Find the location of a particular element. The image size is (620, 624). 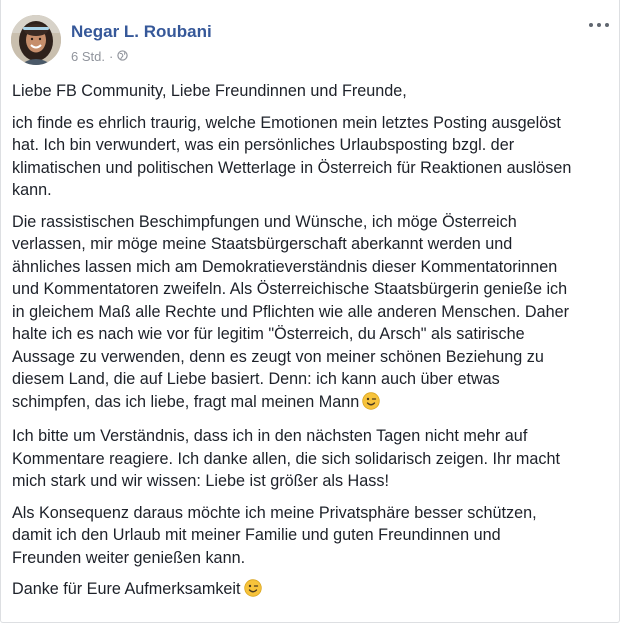

author-name: Negar L. Roubani is located at coordinates (141, 32).